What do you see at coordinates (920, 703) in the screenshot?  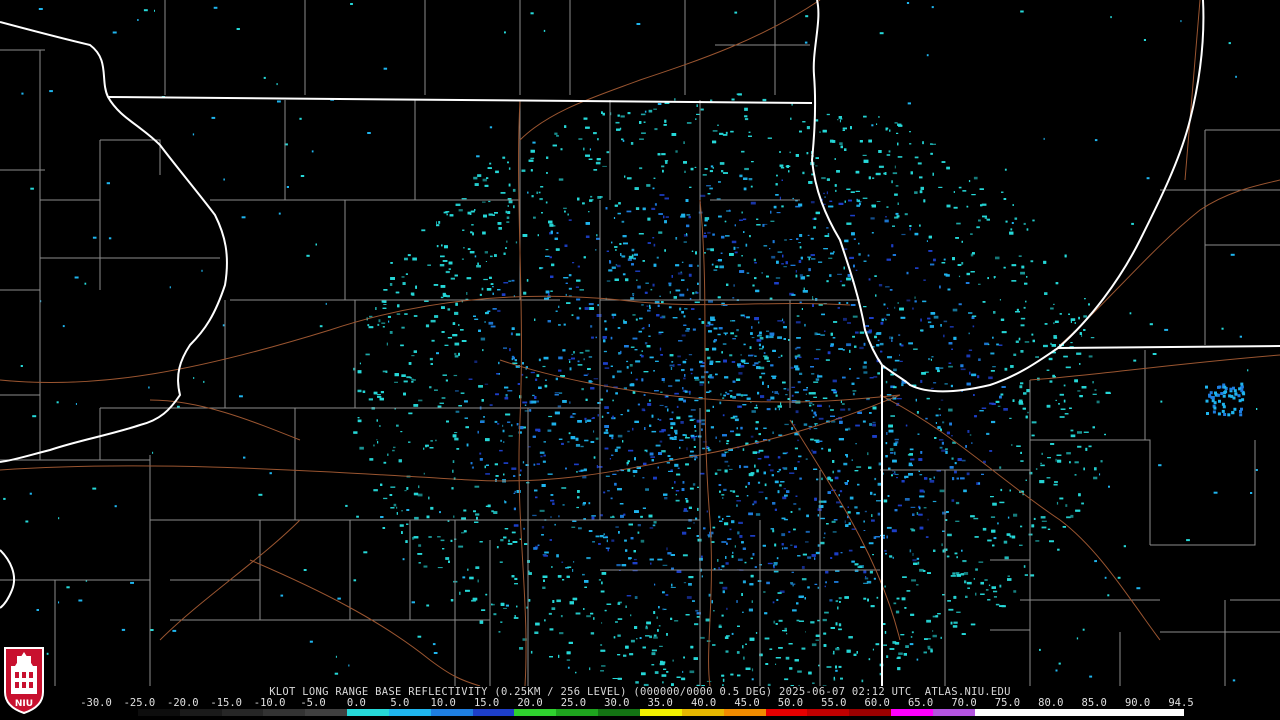 I see `colorbar-tick-label: 65.0` at bounding box center [920, 703].